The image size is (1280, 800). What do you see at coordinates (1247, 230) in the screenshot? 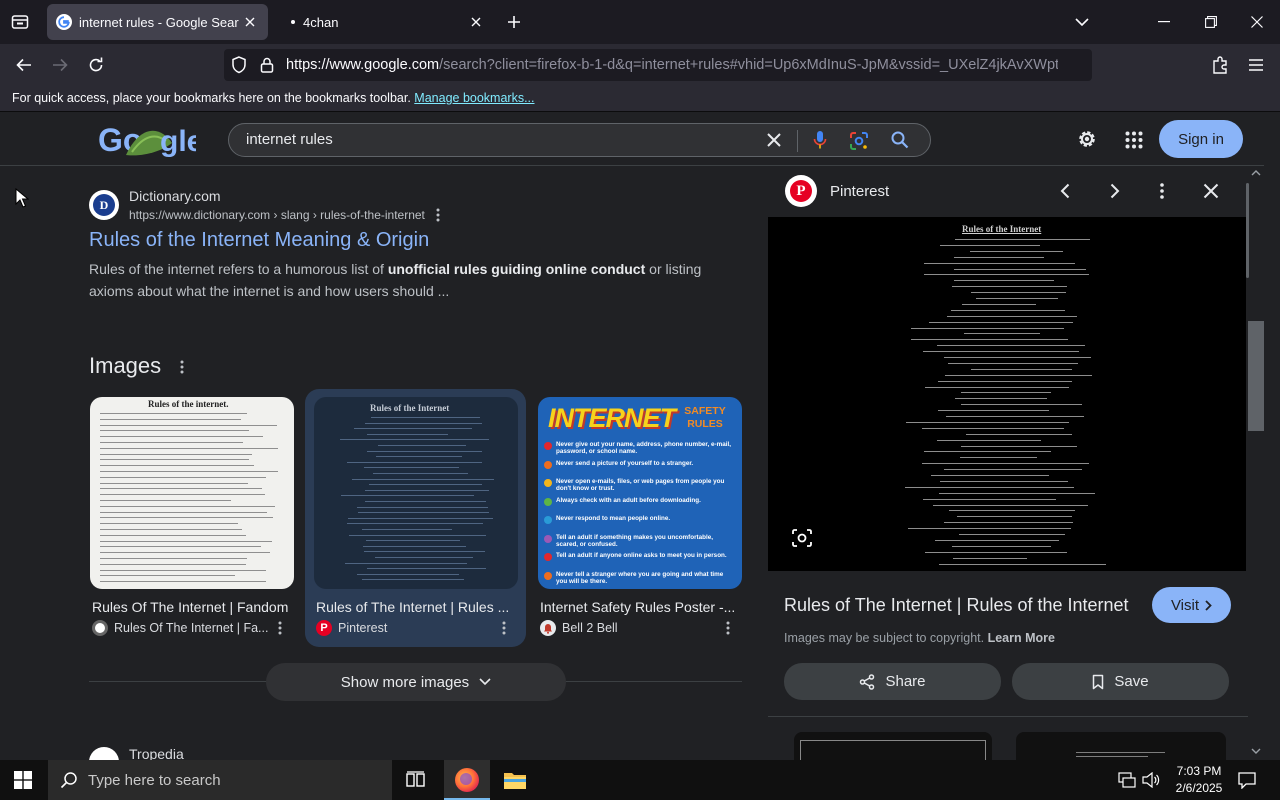
I see `panel-scrollbar-thumb` at bounding box center [1247, 230].